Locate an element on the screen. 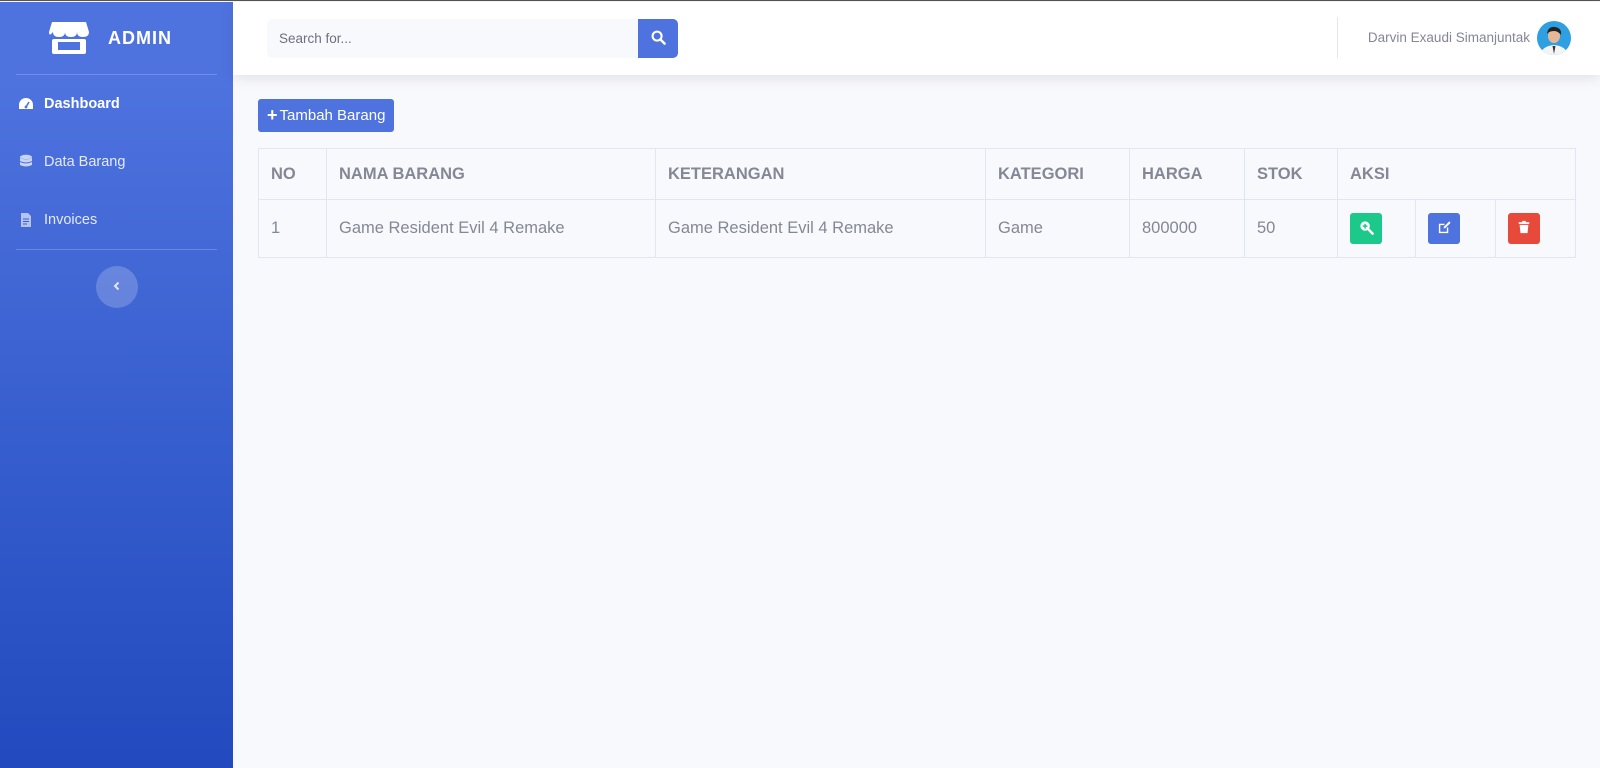  plus-icon: + is located at coordinates (272, 115).